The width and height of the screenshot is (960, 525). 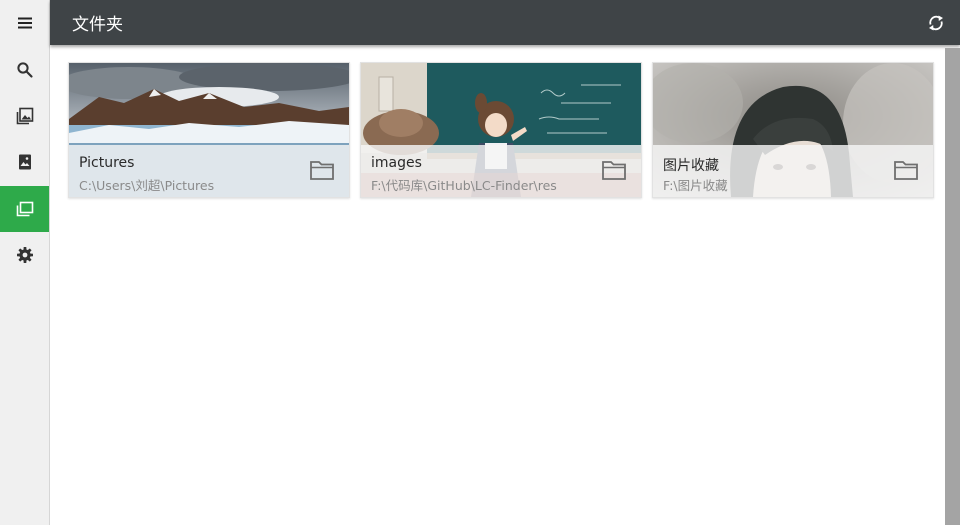 I want to click on image-icon, so click(x=24, y=162).